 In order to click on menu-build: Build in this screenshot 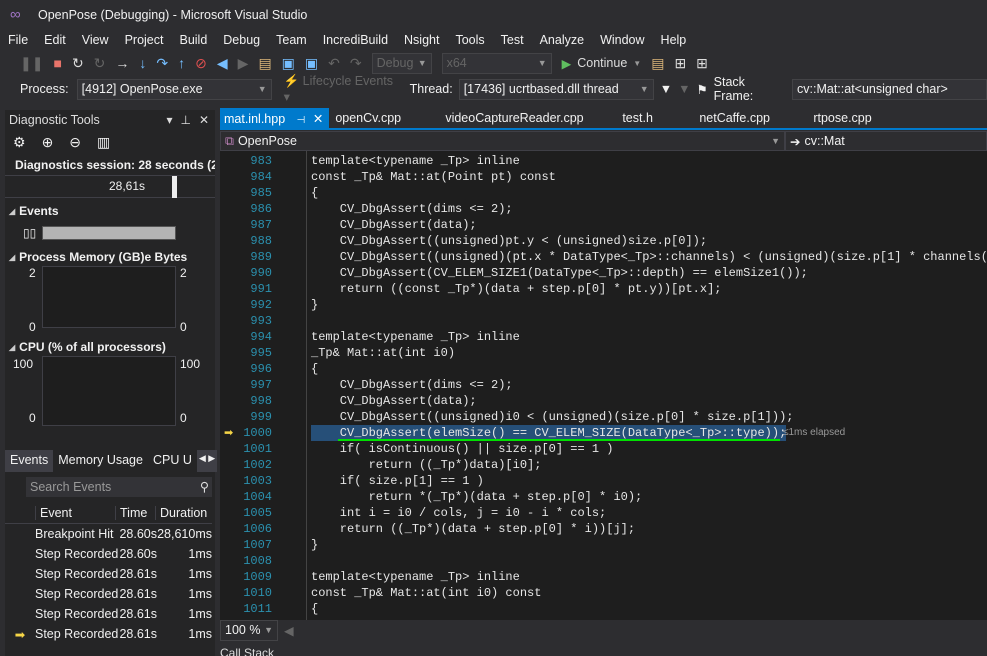, I will do `click(193, 40)`.